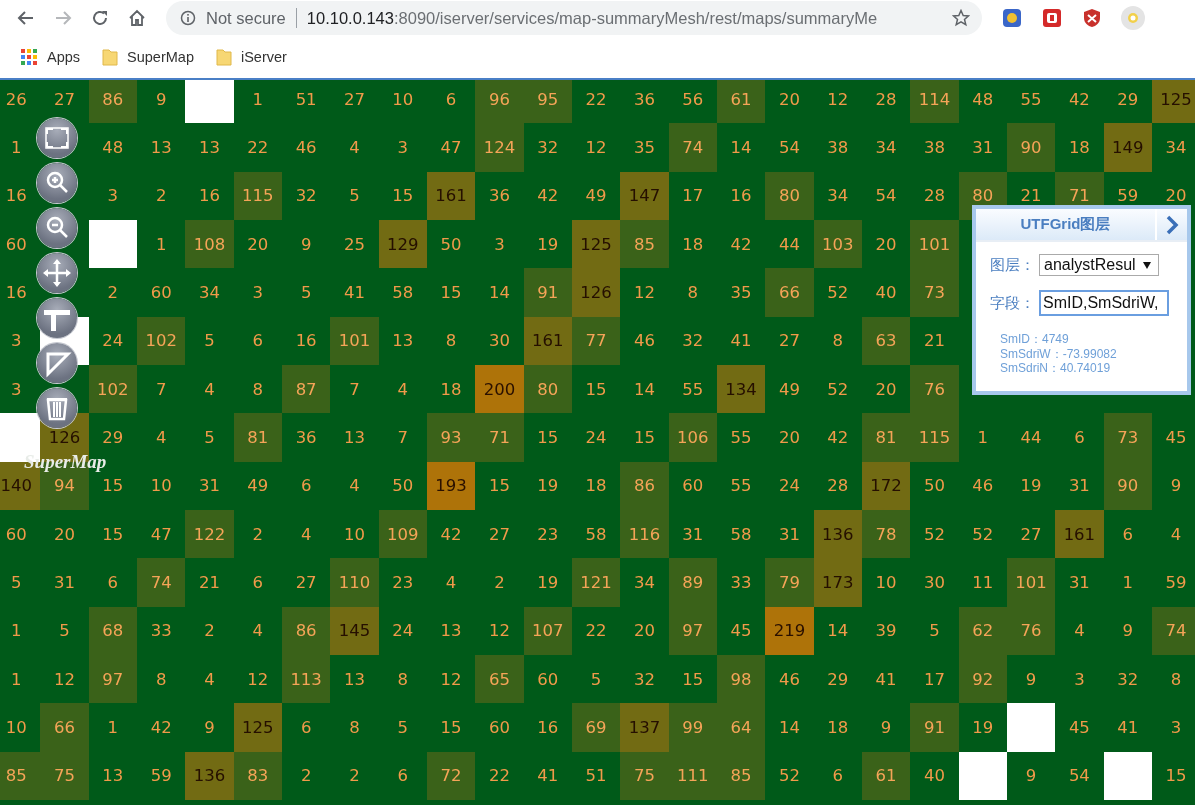 The height and width of the screenshot is (805, 1195). What do you see at coordinates (188, 18) in the screenshot?
I see `info-icon` at bounding box center [188, 18].